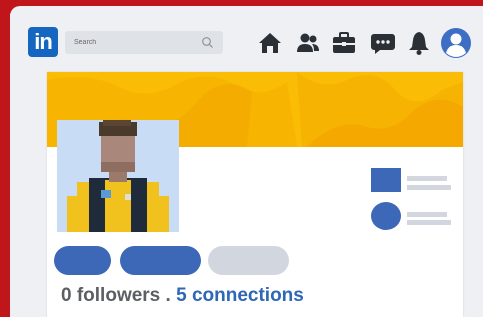 The height and width of the screenshot is (317, 483). Describe the element at coordinates (386, 180) in the screenshot. I see `square-thumbnail` at that location.